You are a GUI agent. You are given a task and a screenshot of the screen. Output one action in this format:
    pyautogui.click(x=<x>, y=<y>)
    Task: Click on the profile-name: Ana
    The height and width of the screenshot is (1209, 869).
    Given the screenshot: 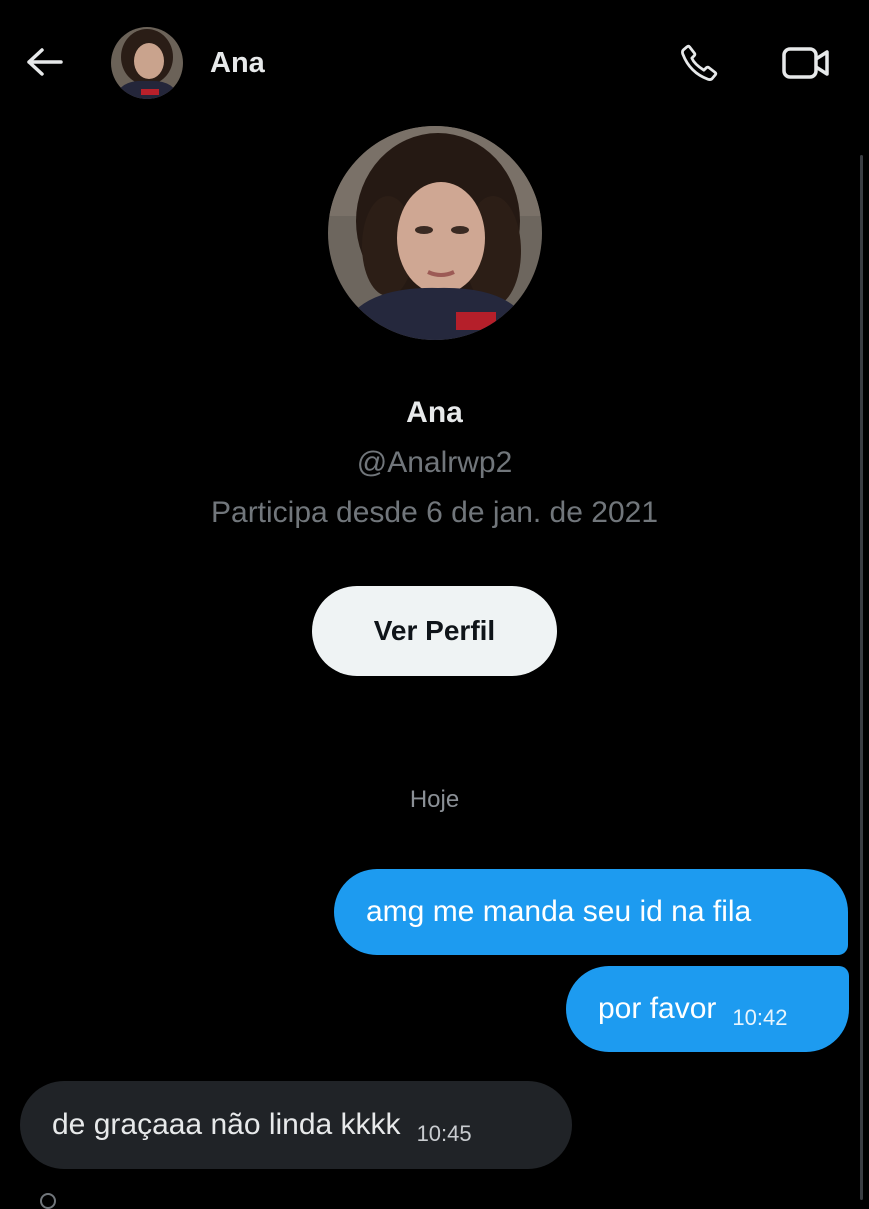 What is the action you would take?
    pyautogui.click(x=434, y=412)
    